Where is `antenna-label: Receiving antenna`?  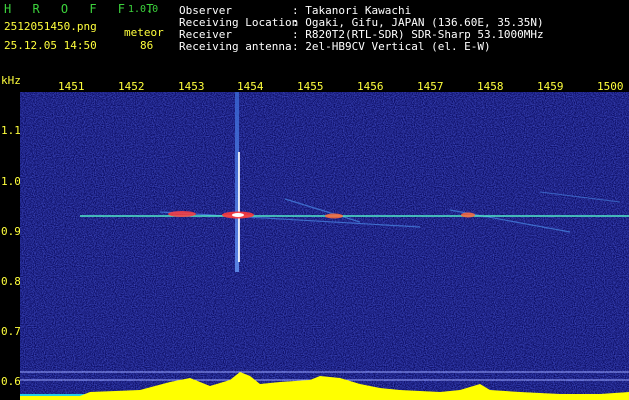
antenna-label: Receiving antenna is located at coordinates (235, 46).